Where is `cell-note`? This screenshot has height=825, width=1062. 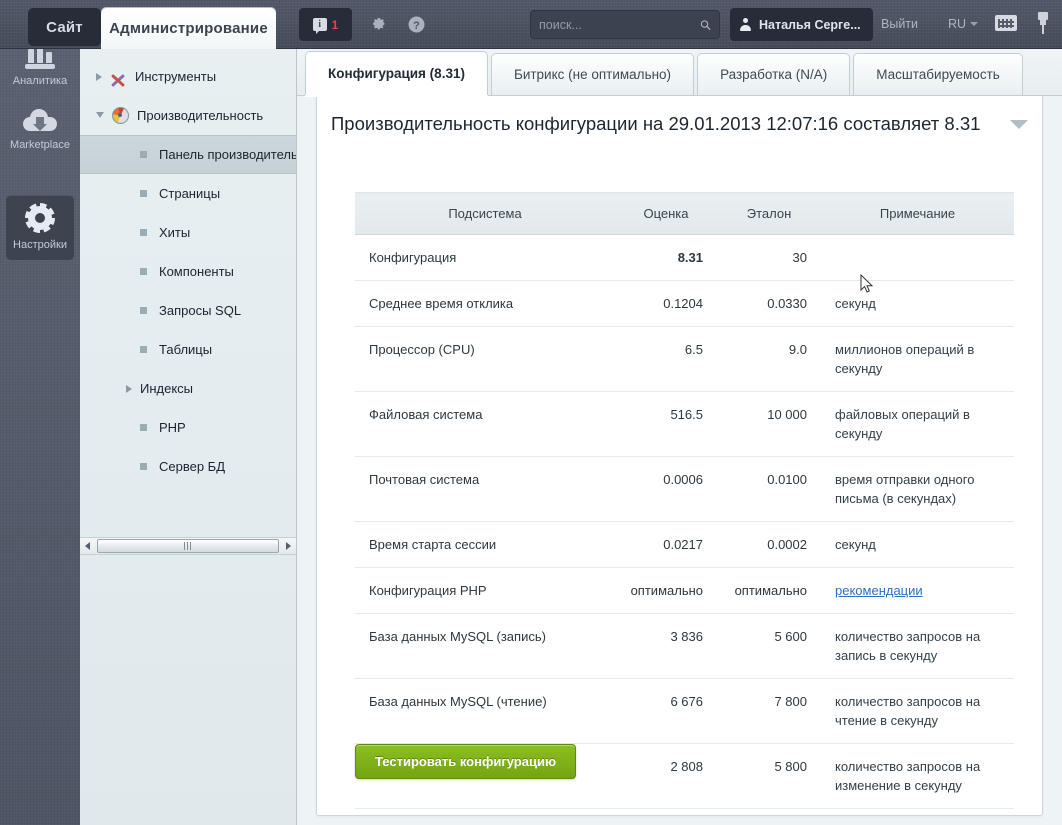
cell-note is located at coordinates (917, 257).